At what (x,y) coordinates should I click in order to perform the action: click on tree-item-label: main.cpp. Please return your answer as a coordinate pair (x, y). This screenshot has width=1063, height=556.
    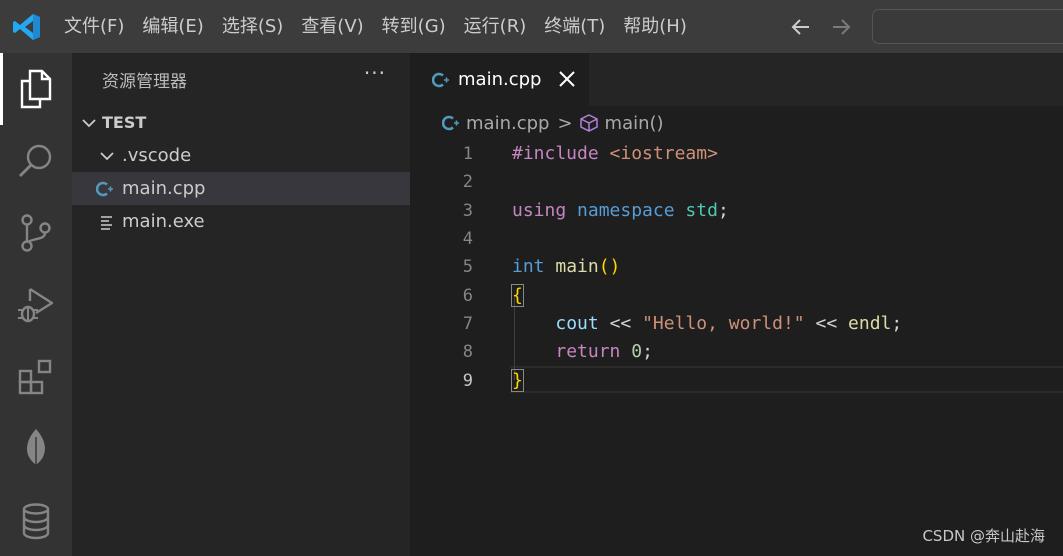
    Looking at the image, I should click on (164, 188).